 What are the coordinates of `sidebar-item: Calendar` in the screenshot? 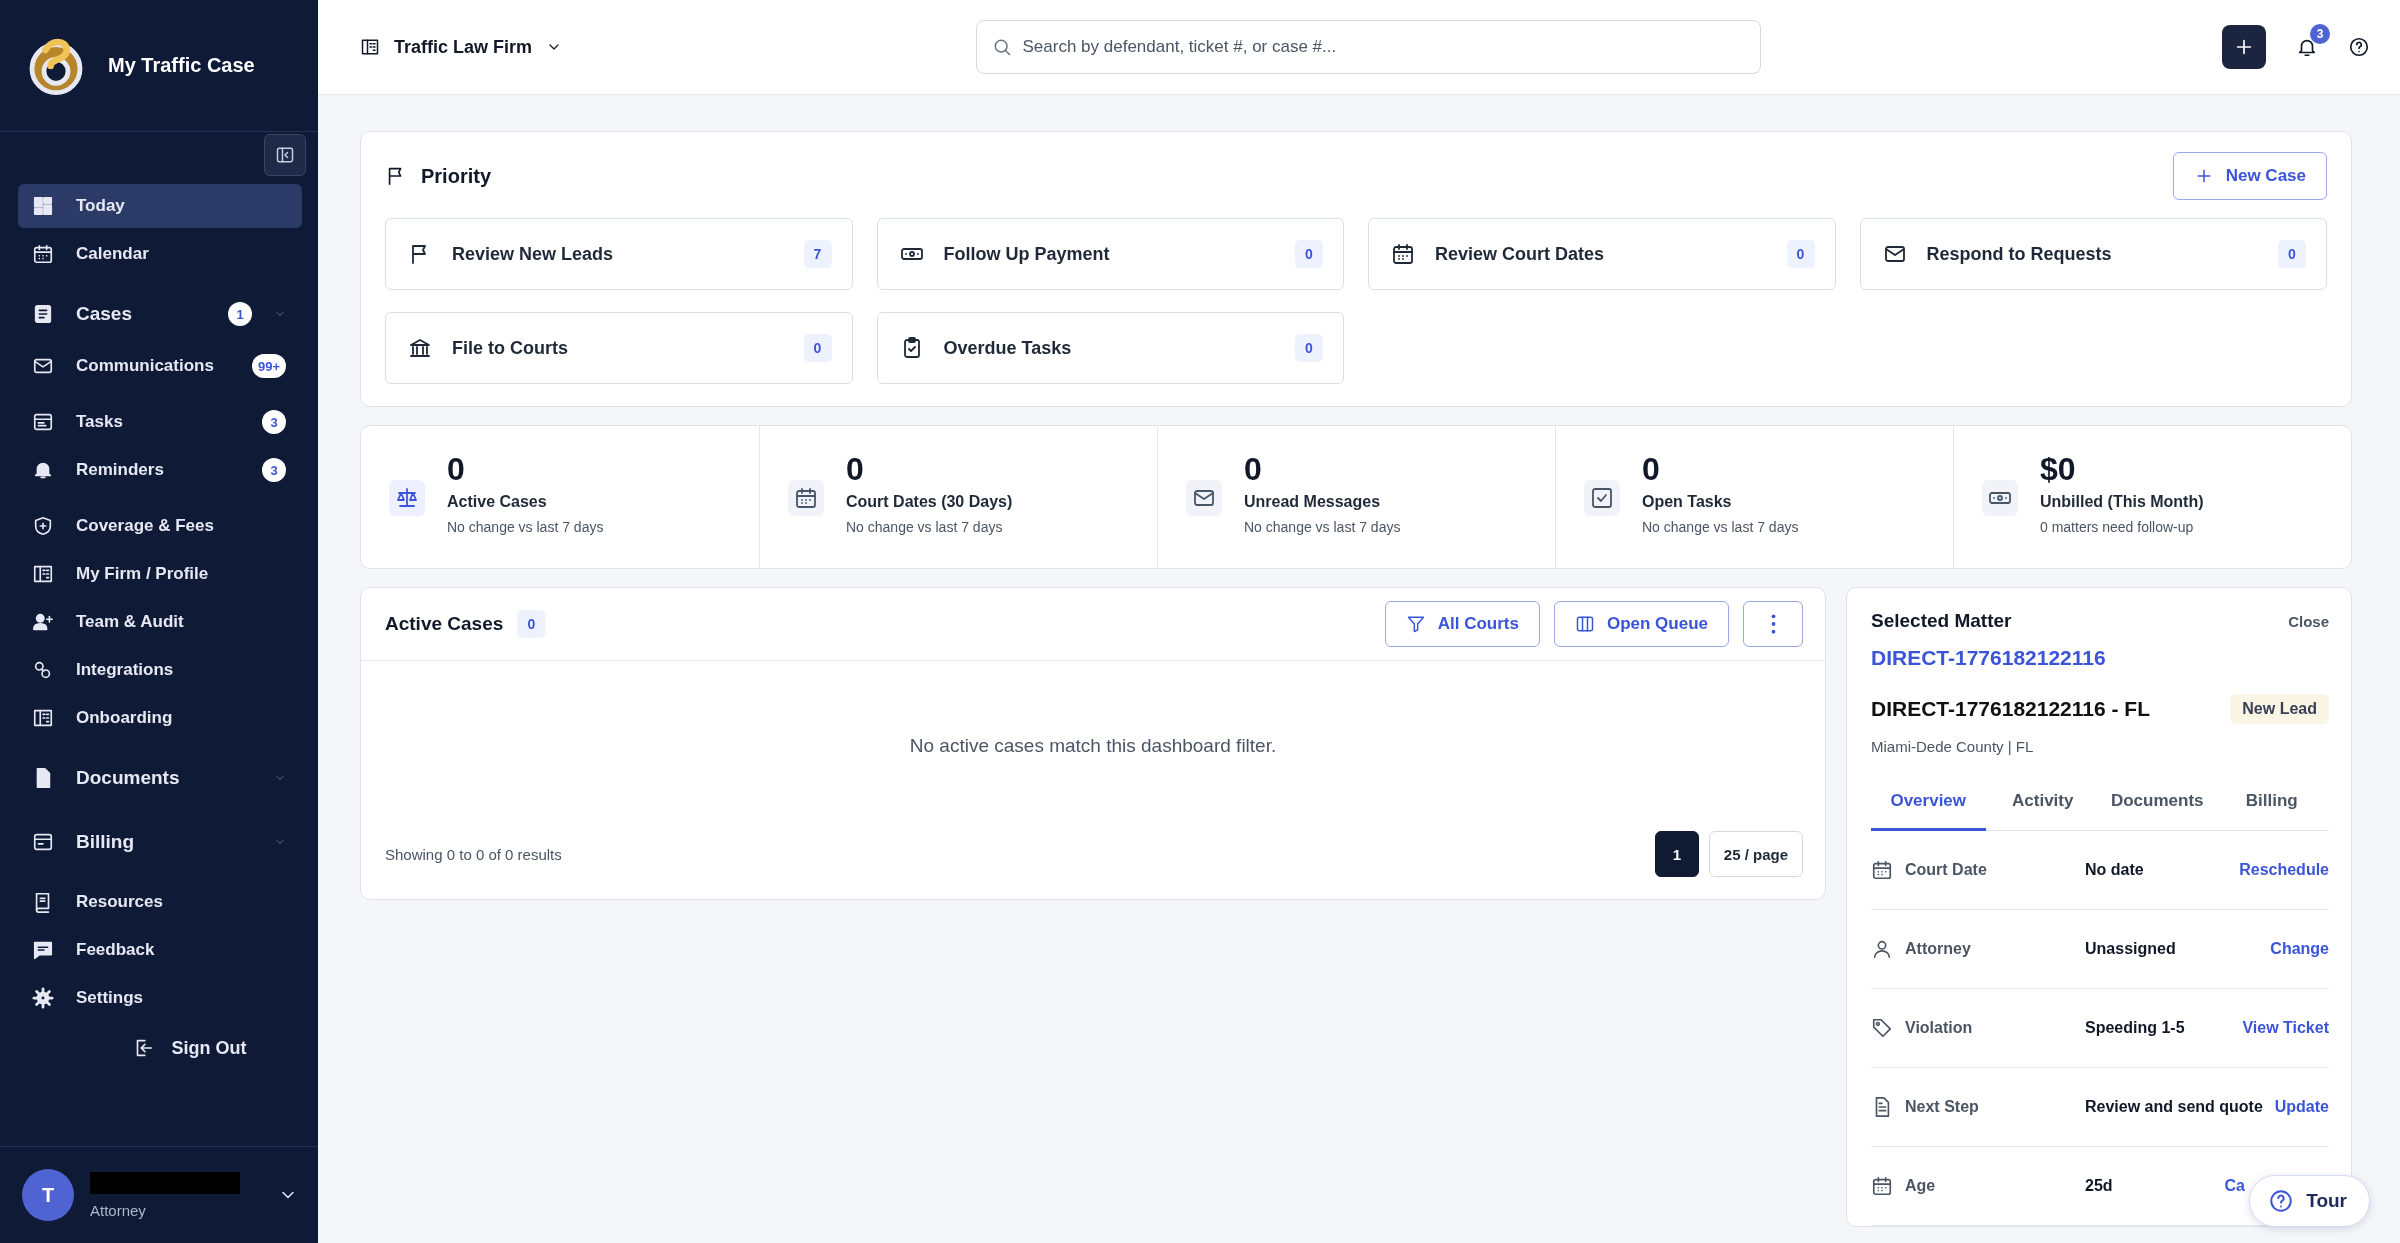 It's located at (160, 254).